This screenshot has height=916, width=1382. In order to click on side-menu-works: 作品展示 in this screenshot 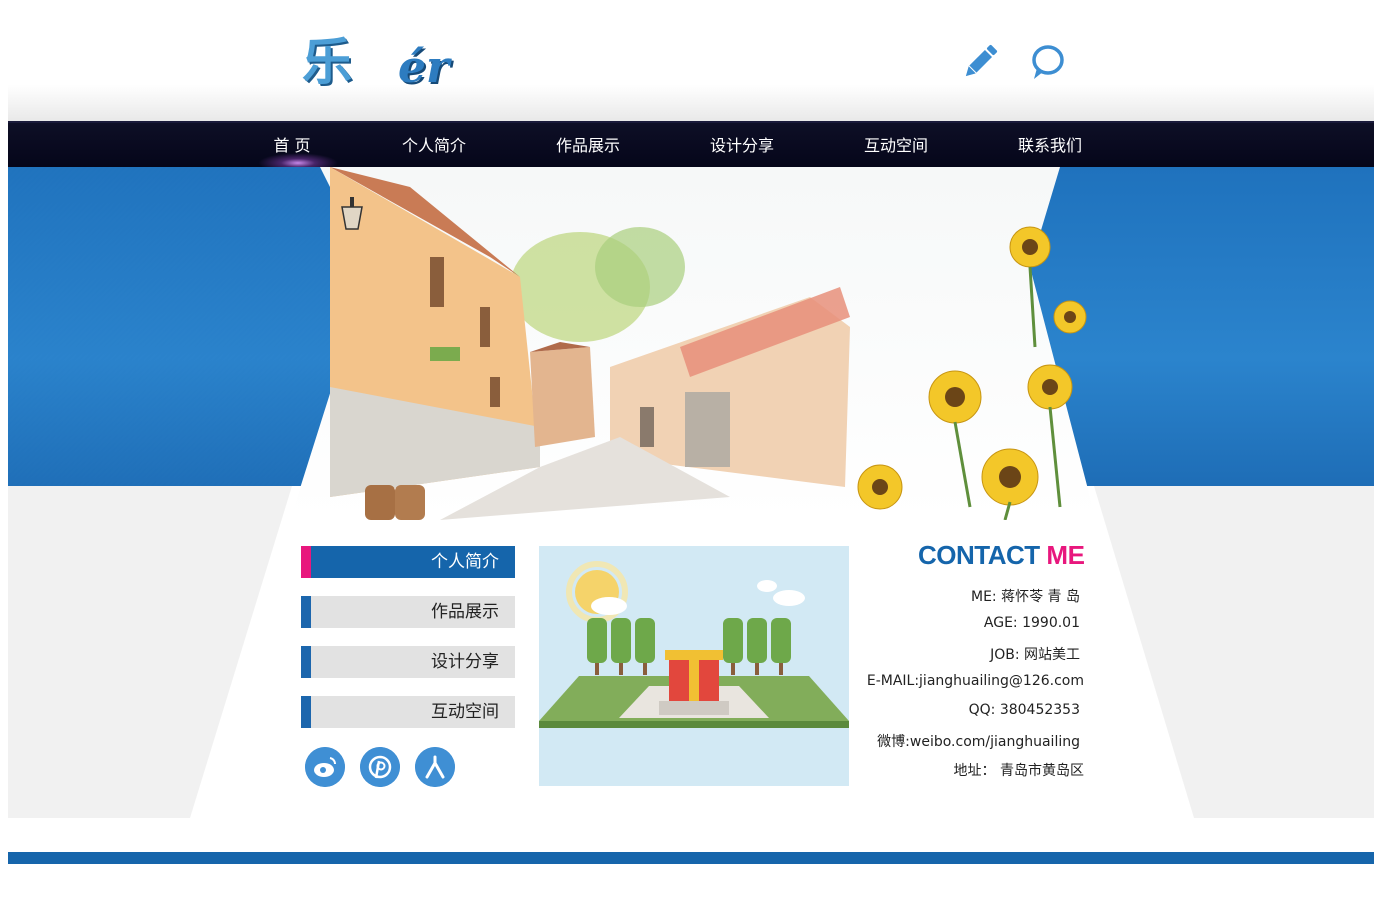, I will do `click(408, 612)`.